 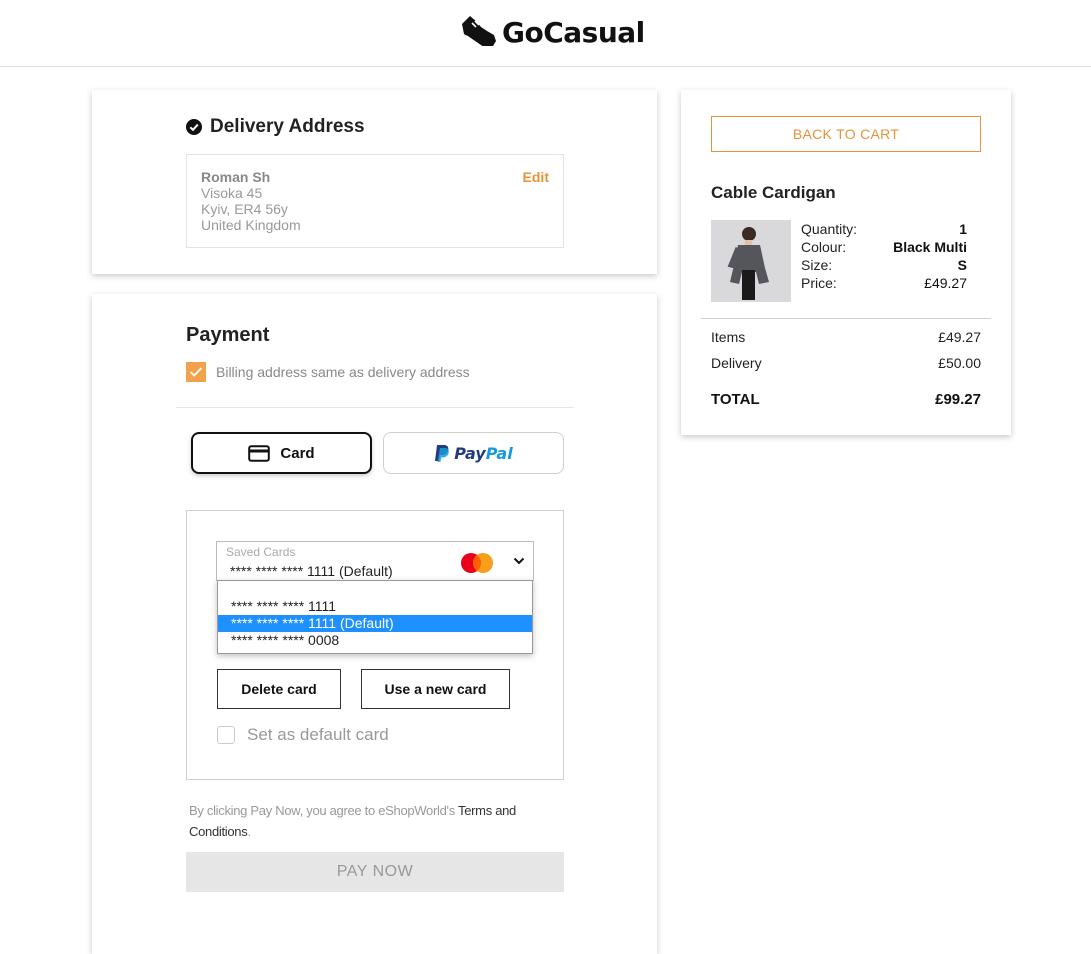 I want to click on address-name: Roman Sh, so click(x=236, y=177).